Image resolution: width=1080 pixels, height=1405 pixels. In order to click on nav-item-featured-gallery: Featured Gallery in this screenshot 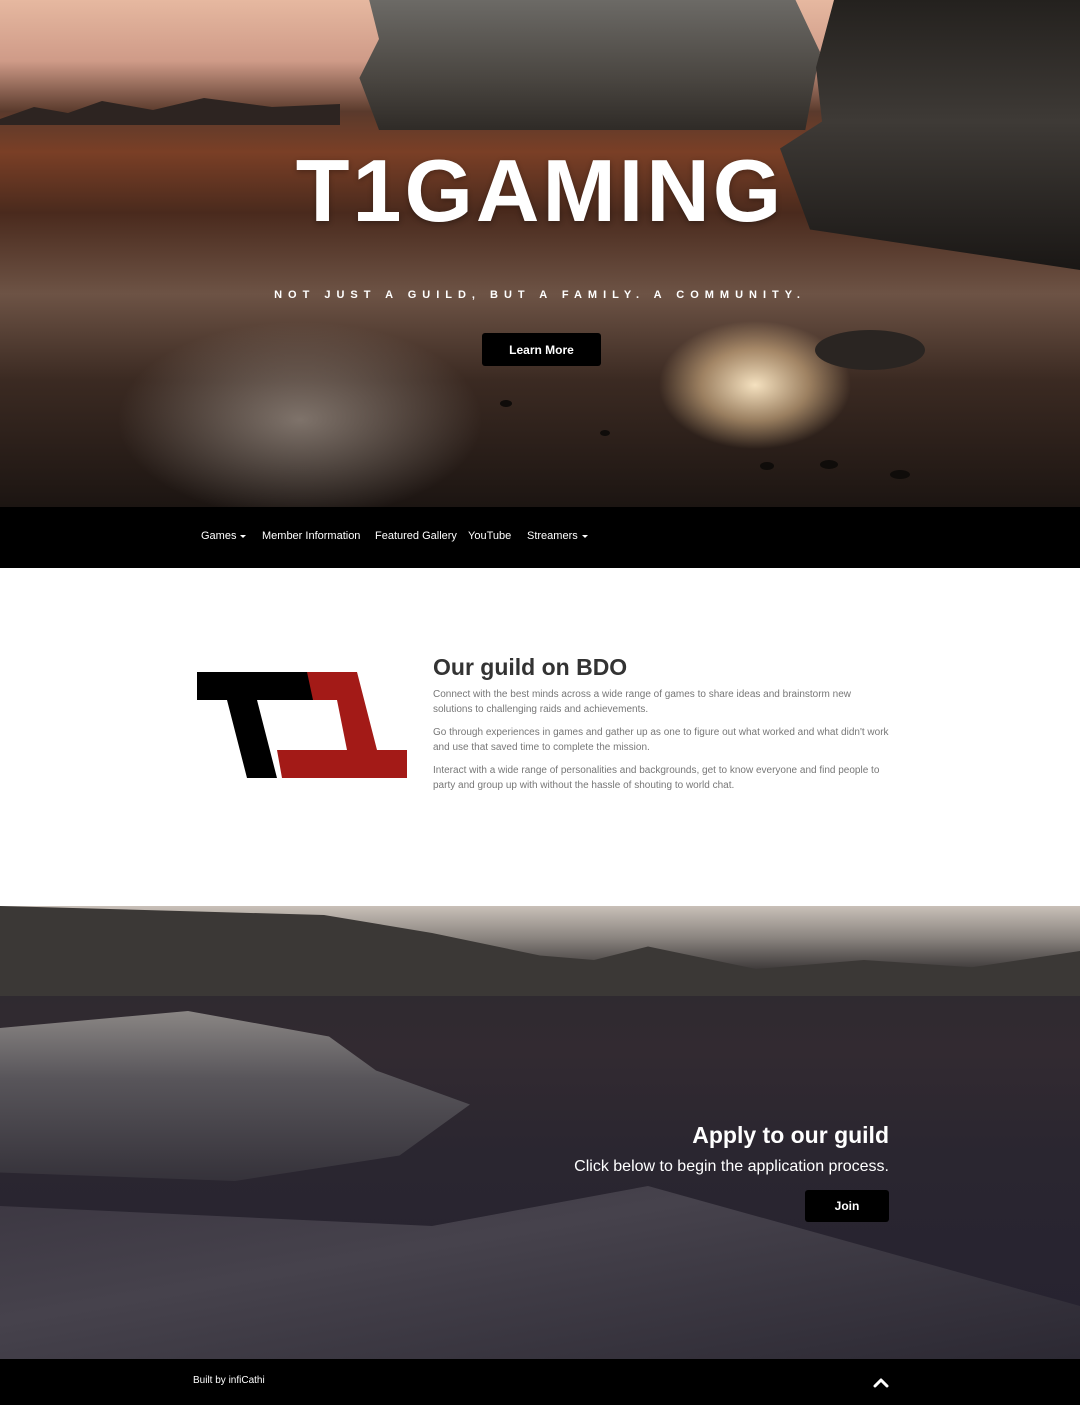, I will do `click(416, 536)`.